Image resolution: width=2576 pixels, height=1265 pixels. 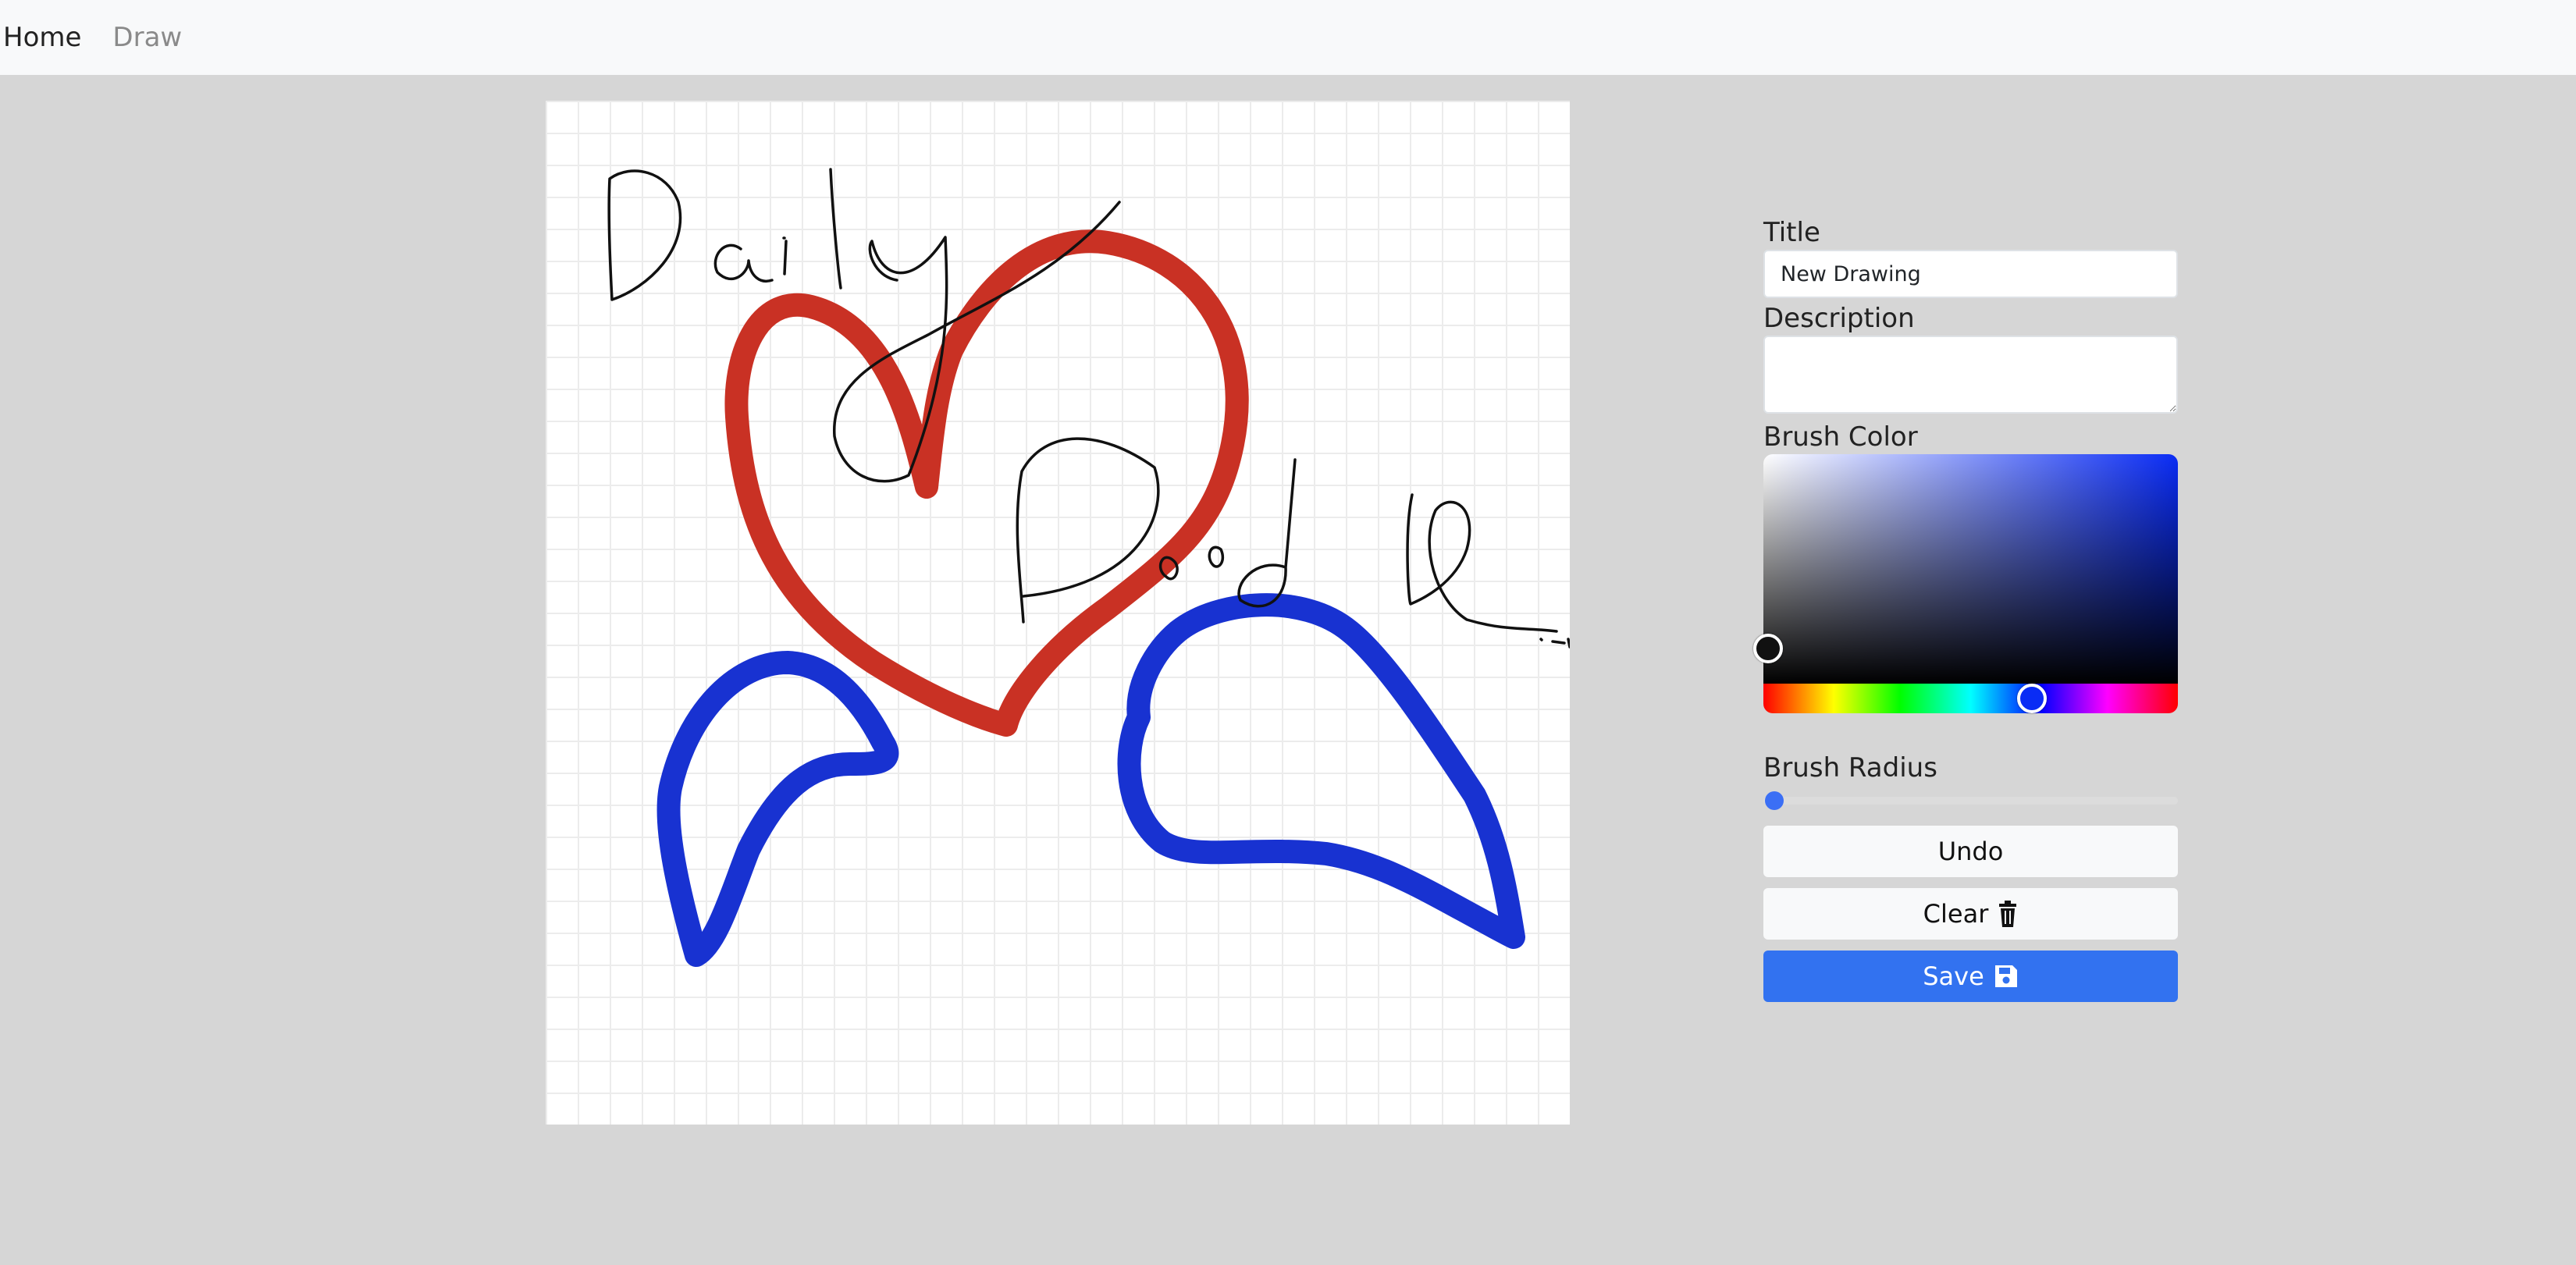 What do you see at coordinates (1970, 375) in the screenshot?
I see `description-textarea` at bounding box center [1970, 375].